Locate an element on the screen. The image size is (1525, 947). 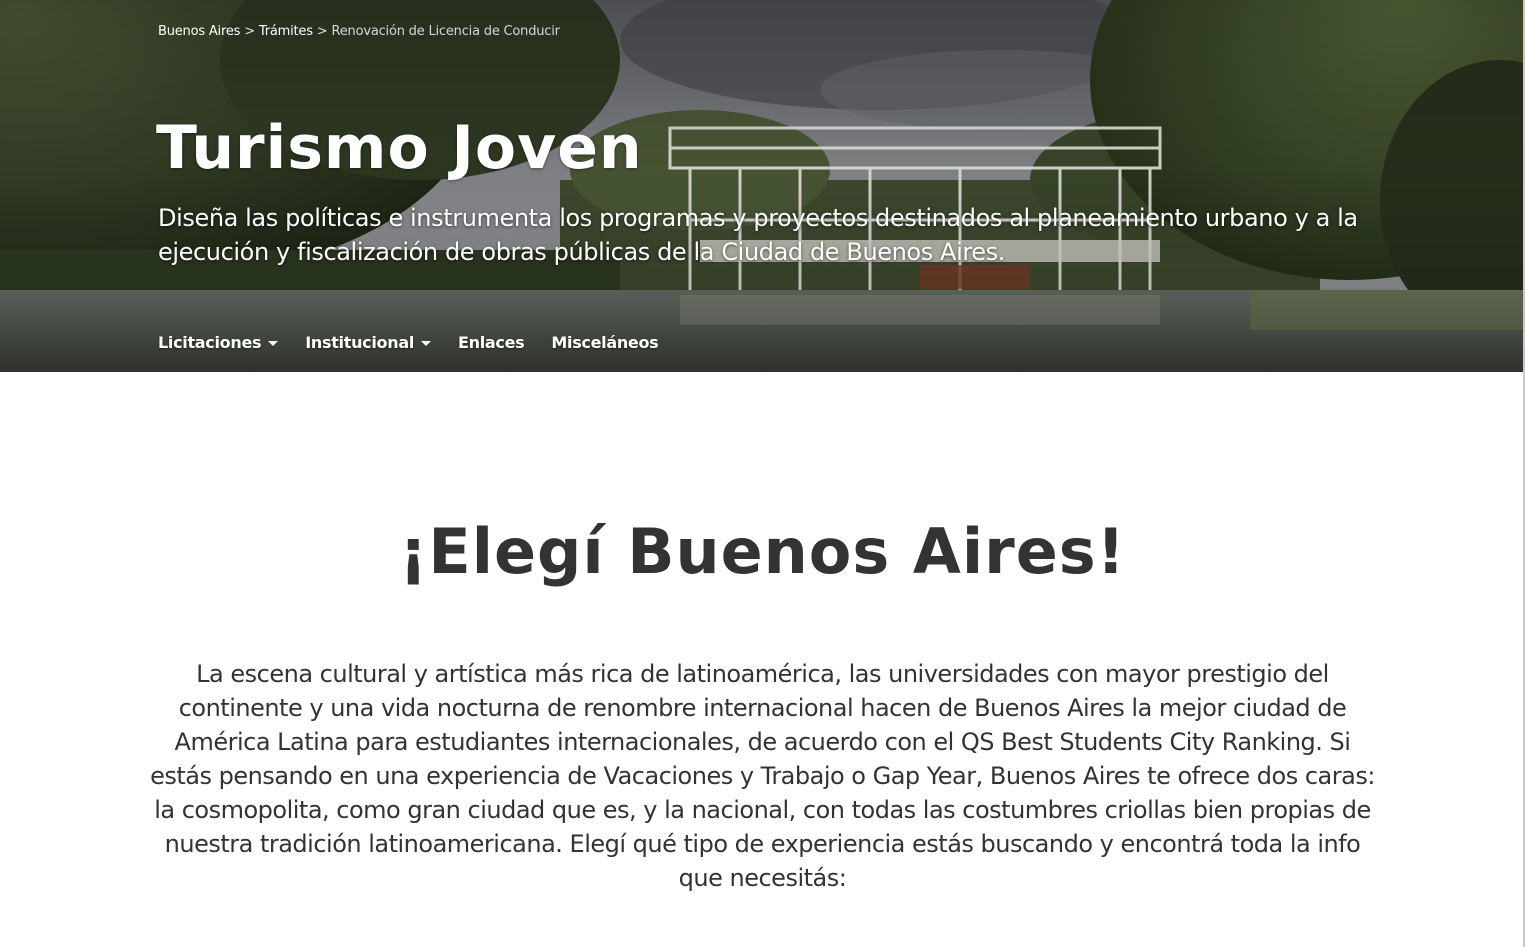
nav-item-enlaces: Enlaces is located at coordinates (491, 342).